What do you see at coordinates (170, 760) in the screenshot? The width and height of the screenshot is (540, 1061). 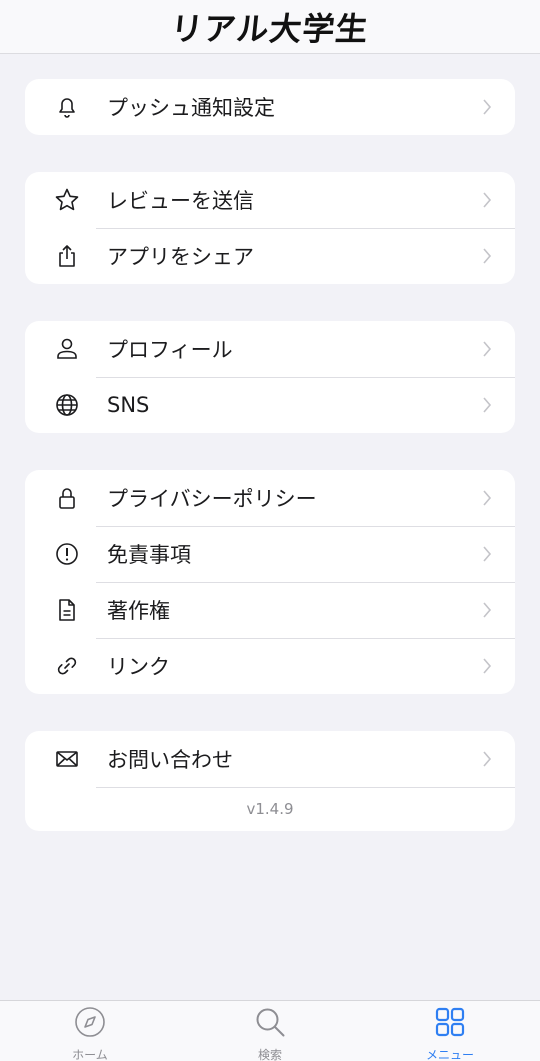 I see `menu-item-label: お問い合わせ` at bounding box center [170, 760].